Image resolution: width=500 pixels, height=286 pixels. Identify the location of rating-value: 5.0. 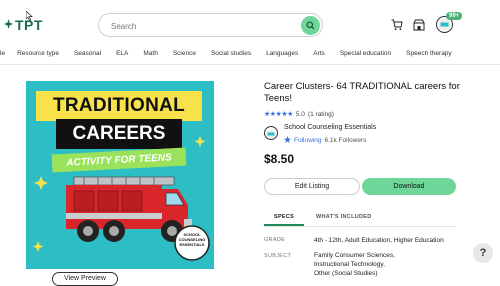
(300, 114).